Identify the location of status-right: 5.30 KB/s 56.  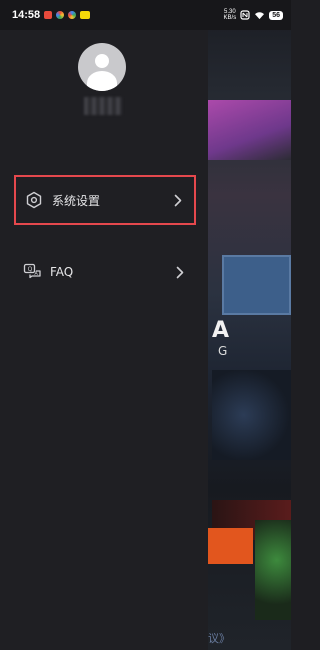
(253, 15).